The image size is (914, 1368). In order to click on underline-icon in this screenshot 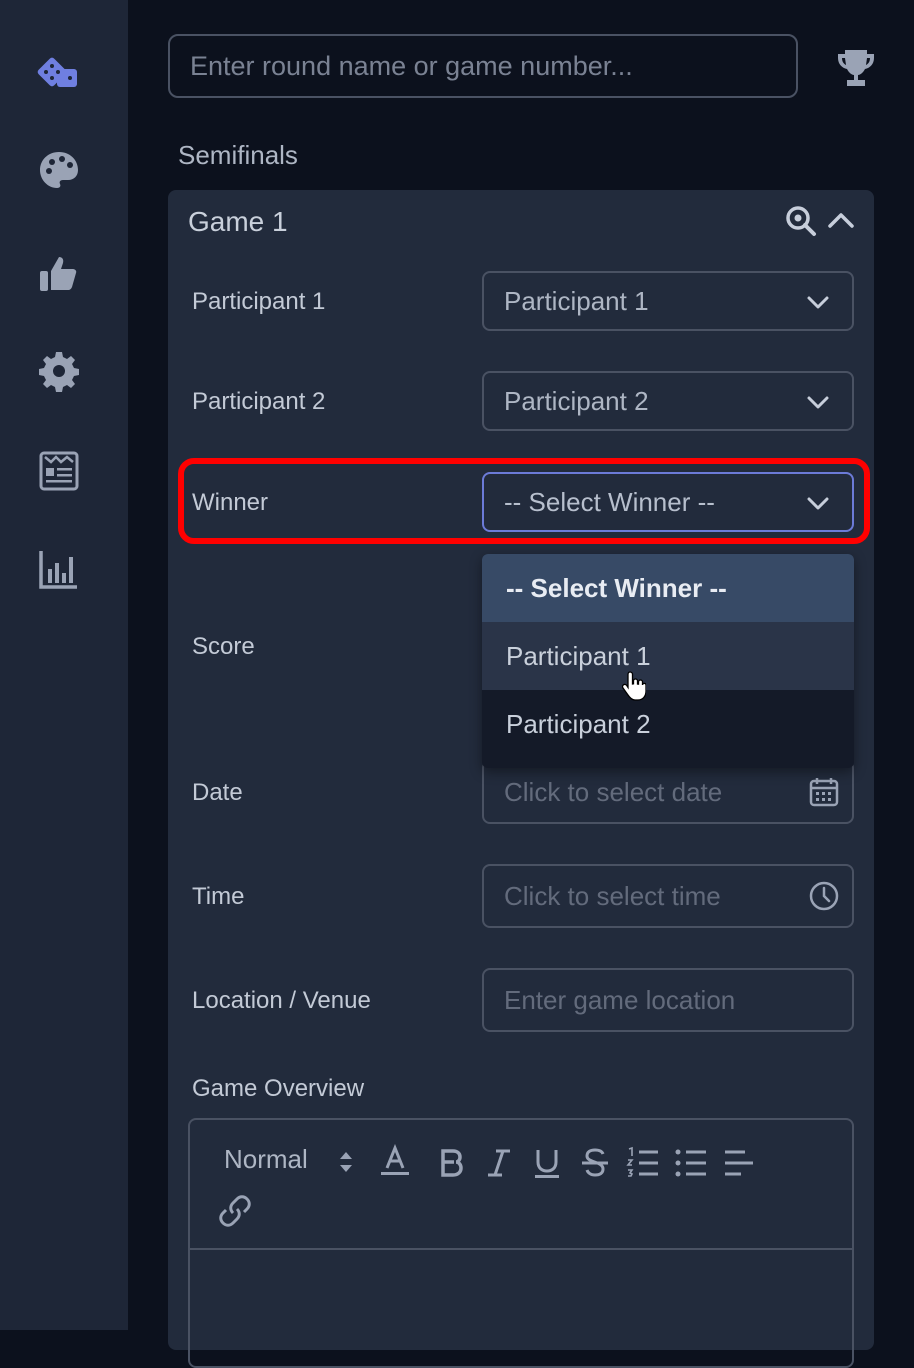, I will do `click(547, 1164)`.